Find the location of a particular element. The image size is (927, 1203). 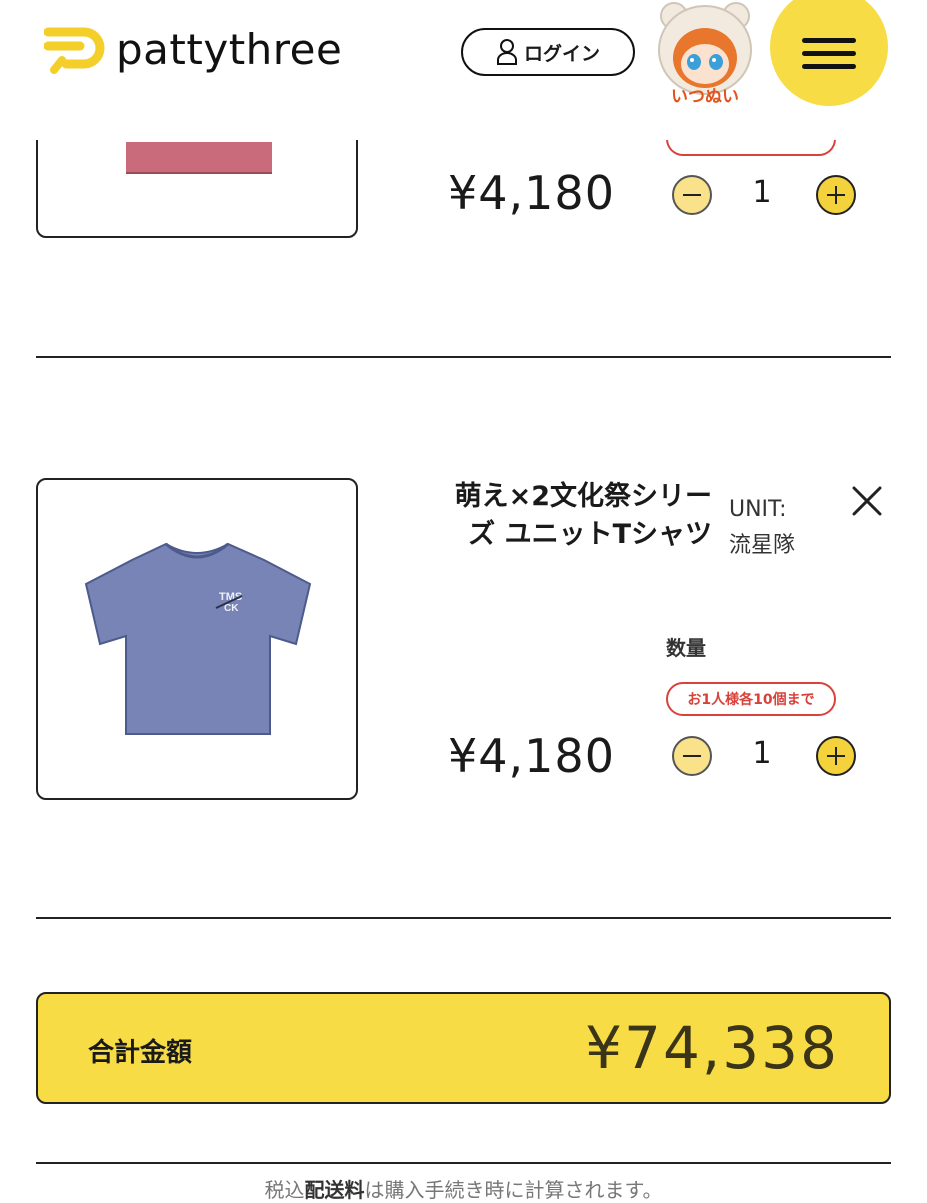

product-image-2: TMS CK is located at coordinates (197, 639).